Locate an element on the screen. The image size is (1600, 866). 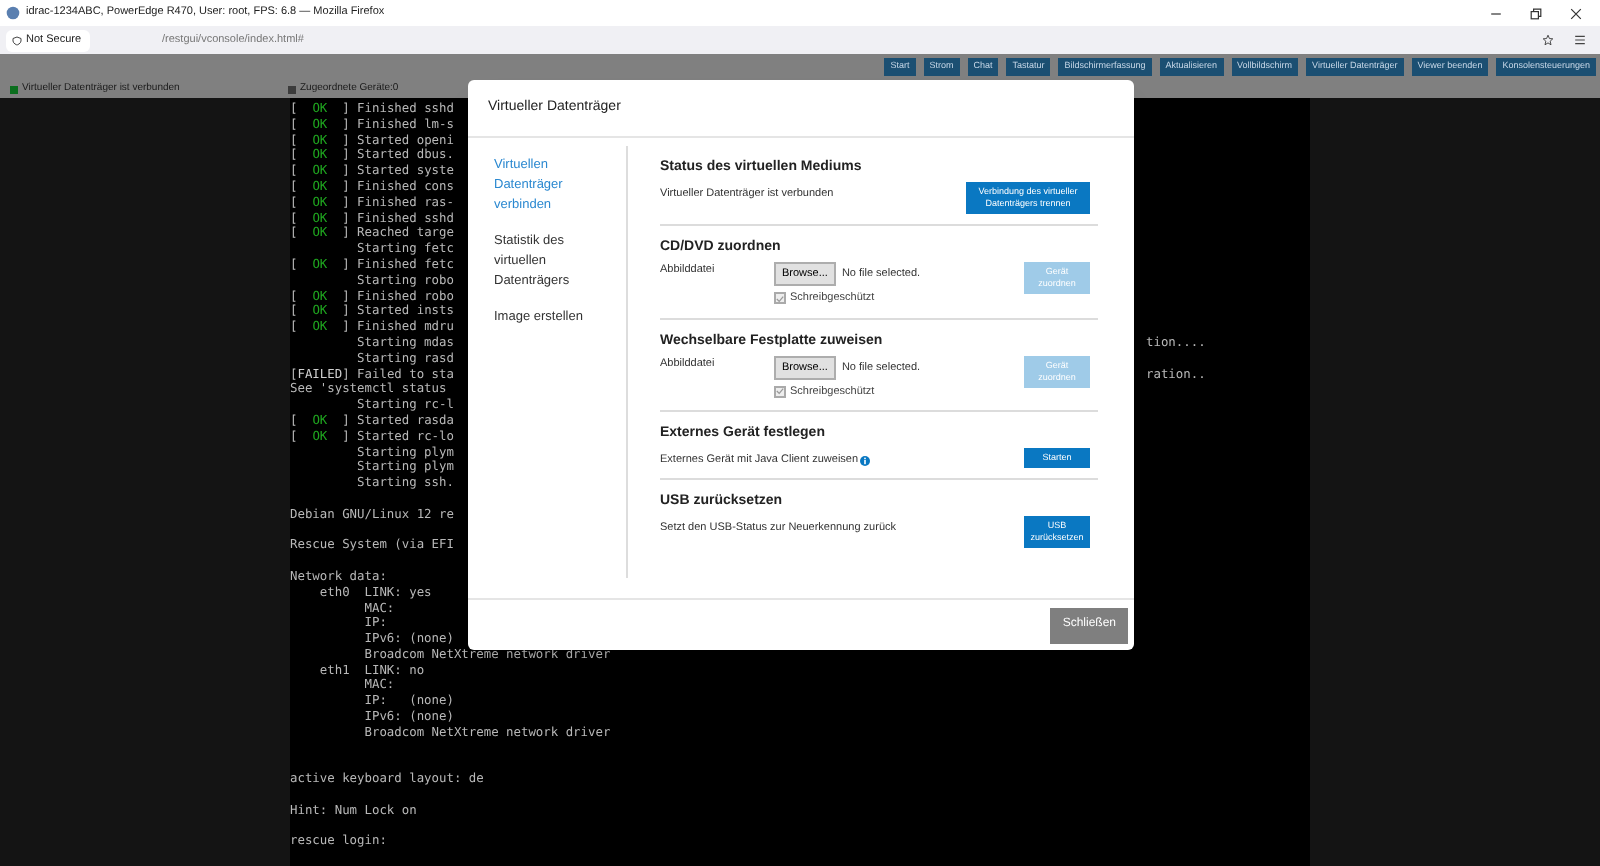
restore-icon is located at coordinates (1536, 13).